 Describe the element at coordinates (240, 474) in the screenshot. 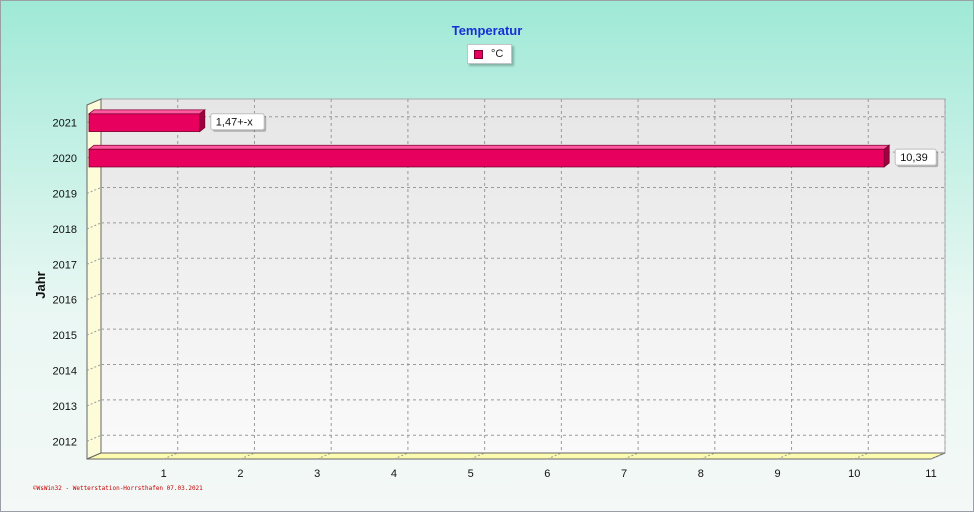

I see `x-tick-label: 2` at that location.